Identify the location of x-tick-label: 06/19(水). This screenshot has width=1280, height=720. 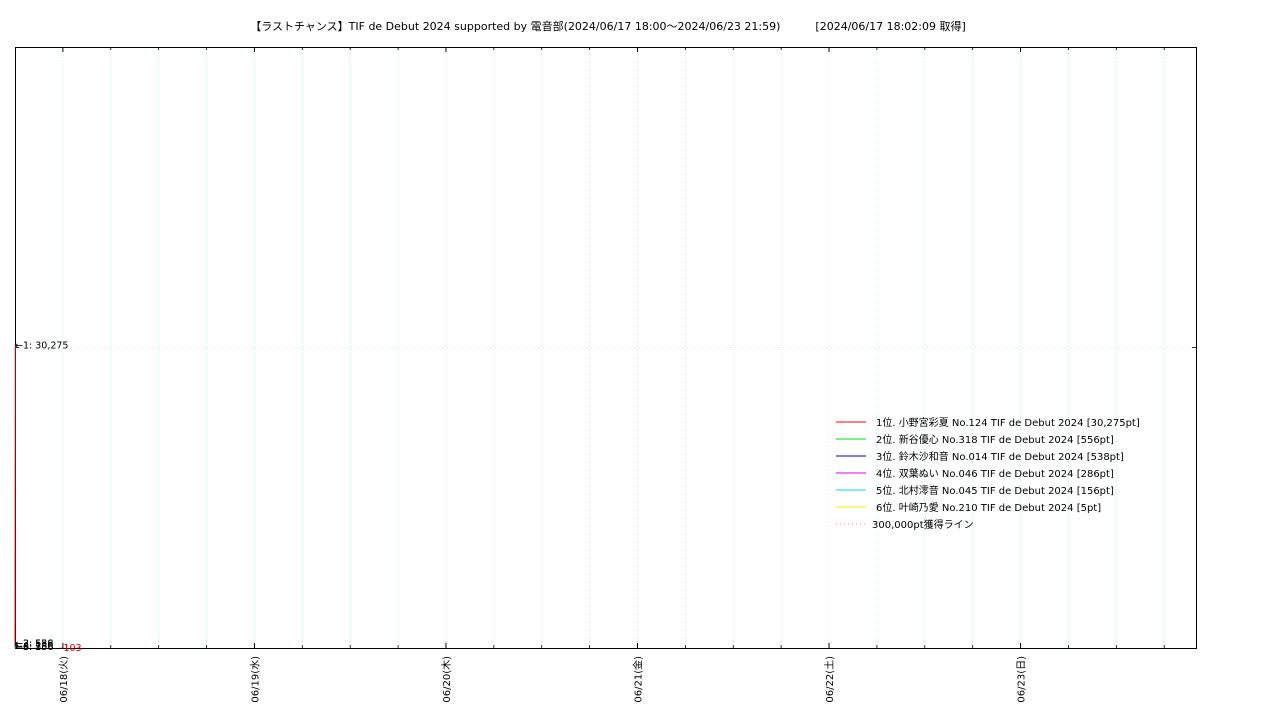
(255, 679).